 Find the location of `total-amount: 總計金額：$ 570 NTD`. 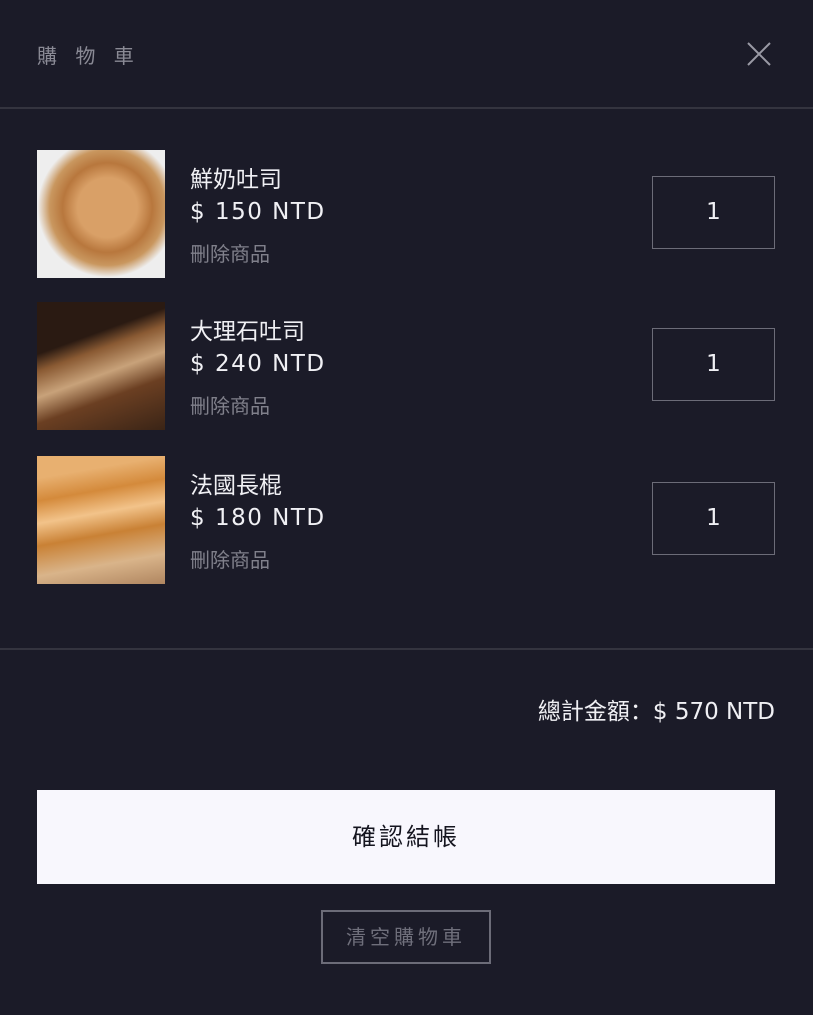

total-amount: 總計金額：$ 570 NTD is located at coordinates (656, 712).